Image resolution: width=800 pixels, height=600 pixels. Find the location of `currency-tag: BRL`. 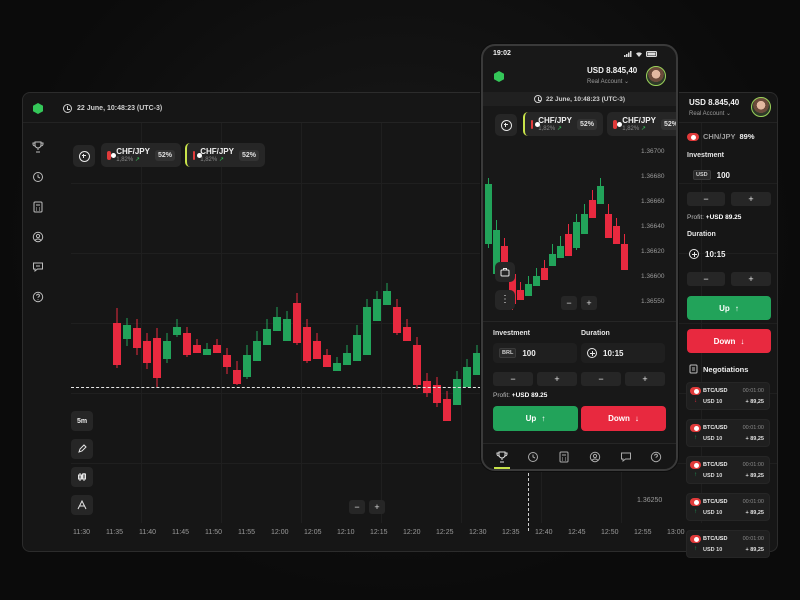

currency-tag: BRL is located at coordinates (508, 353).